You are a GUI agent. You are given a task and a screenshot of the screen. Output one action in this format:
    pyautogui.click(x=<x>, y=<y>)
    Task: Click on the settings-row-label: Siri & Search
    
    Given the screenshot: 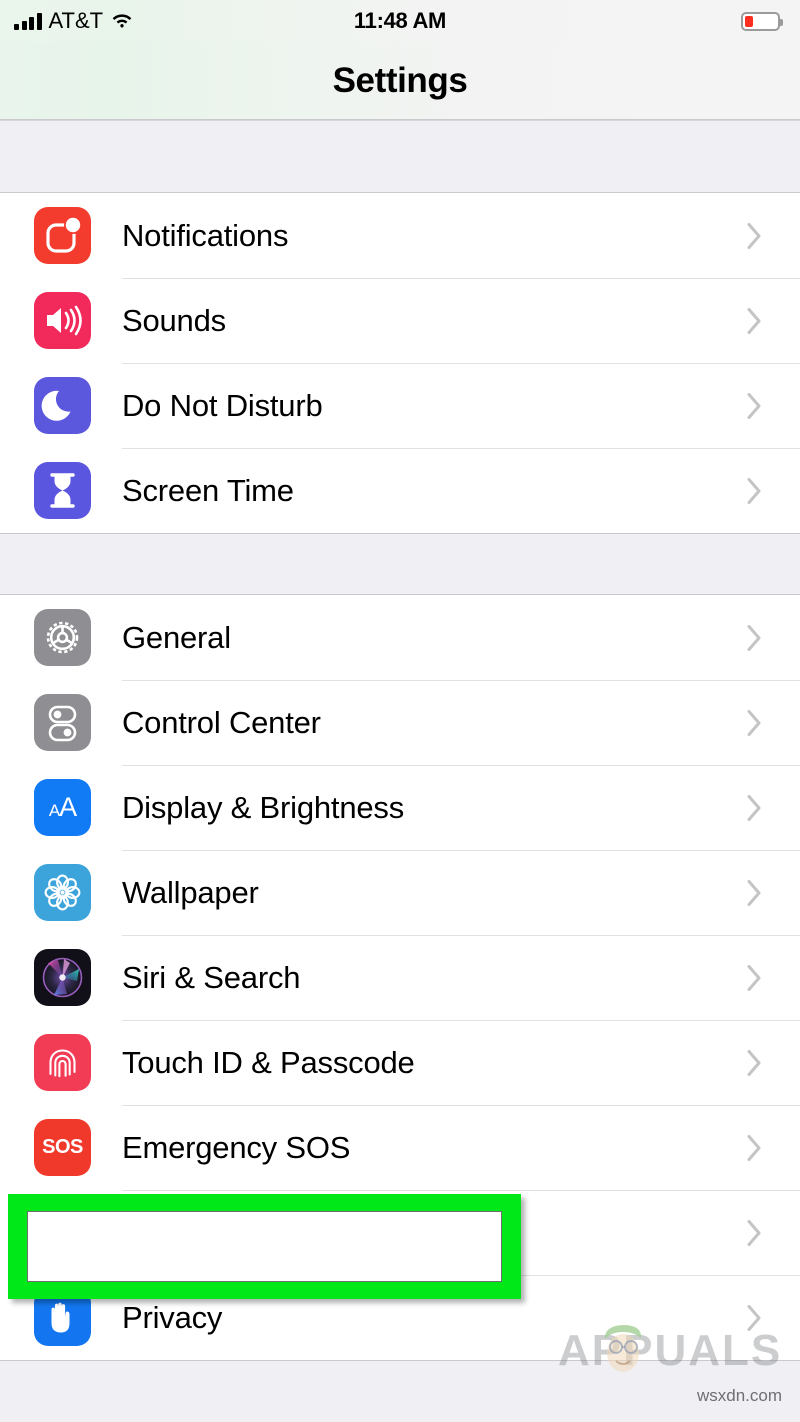 What is the action you would take?
    pyautogui.click(x=211, y=977)
    